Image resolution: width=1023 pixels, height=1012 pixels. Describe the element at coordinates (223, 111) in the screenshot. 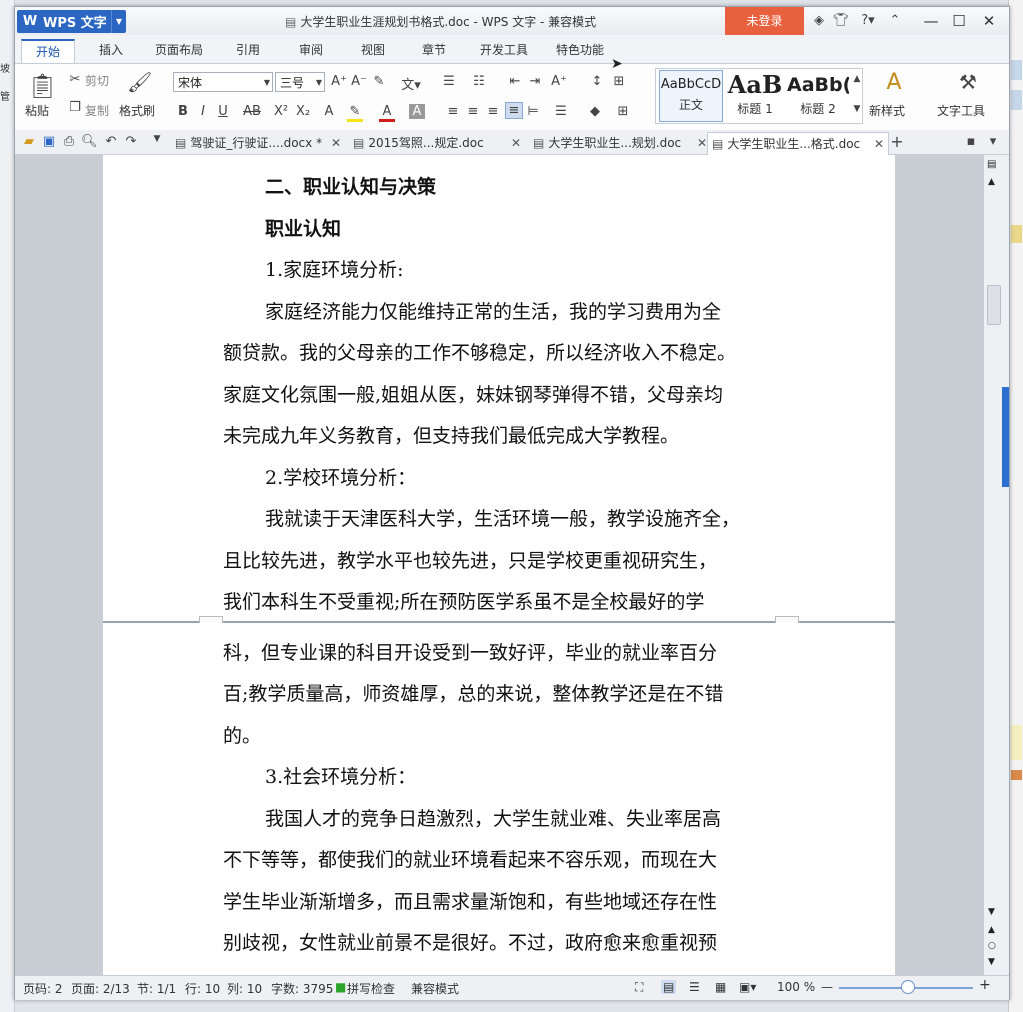

I see `underline-icon: U` at that location.